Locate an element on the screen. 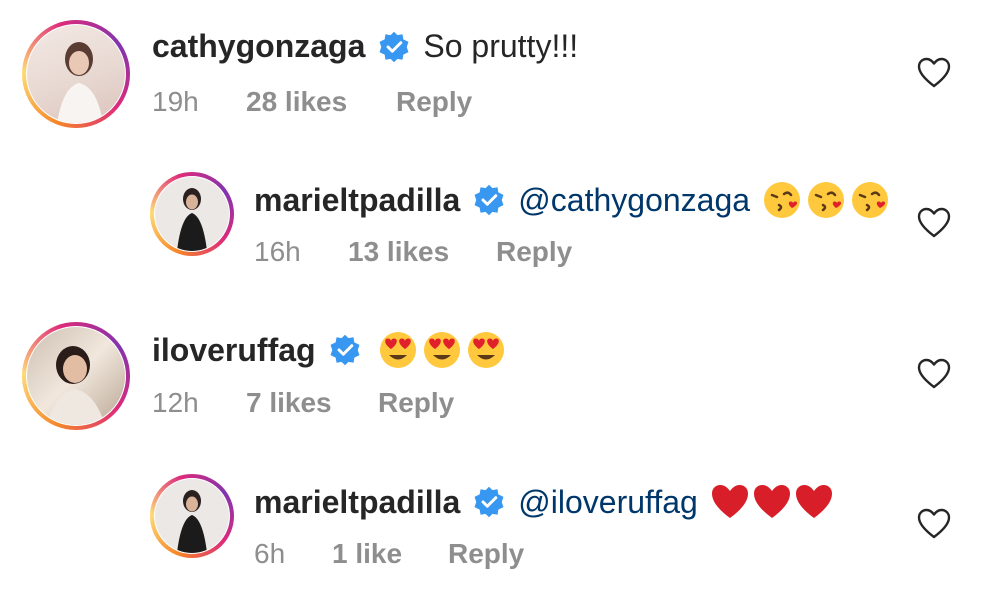 The height and width of the screenshot is (612, 1000). comment-time: 19h is located at coordinates (175, 101).